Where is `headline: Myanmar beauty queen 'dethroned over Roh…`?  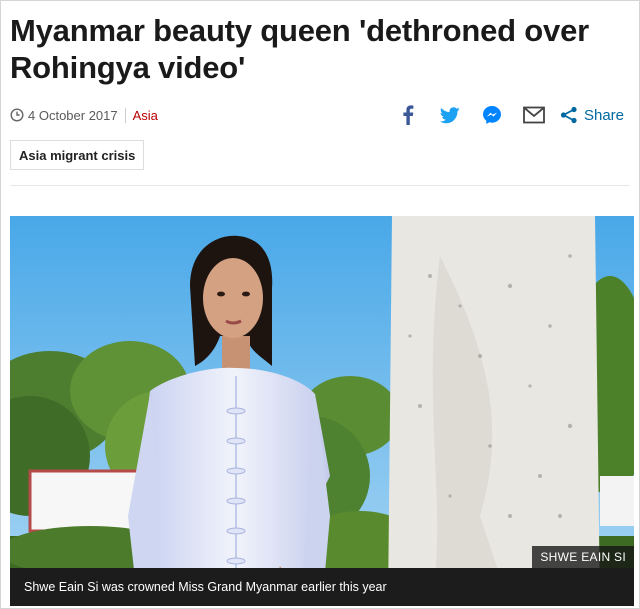 headline: Myanmar beauty queen 'dethroned over Roh… is located at coordinates (299, 49).